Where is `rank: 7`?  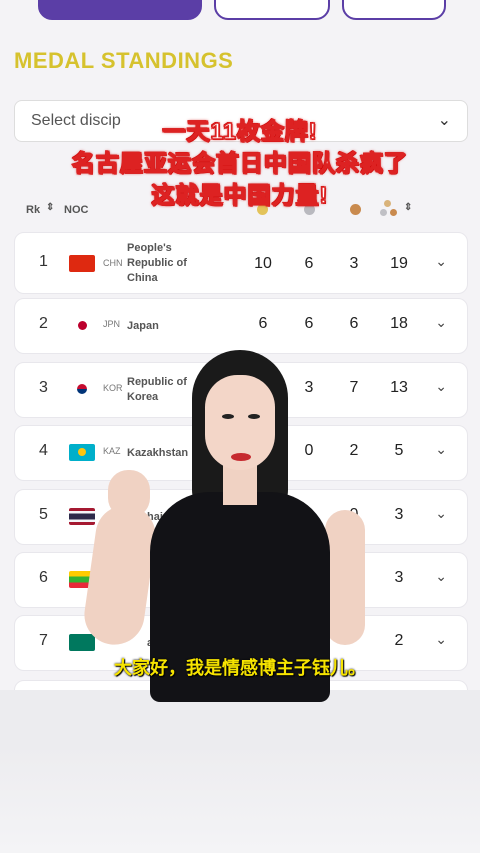
rank: 7 is located at coordinates (43, 640).